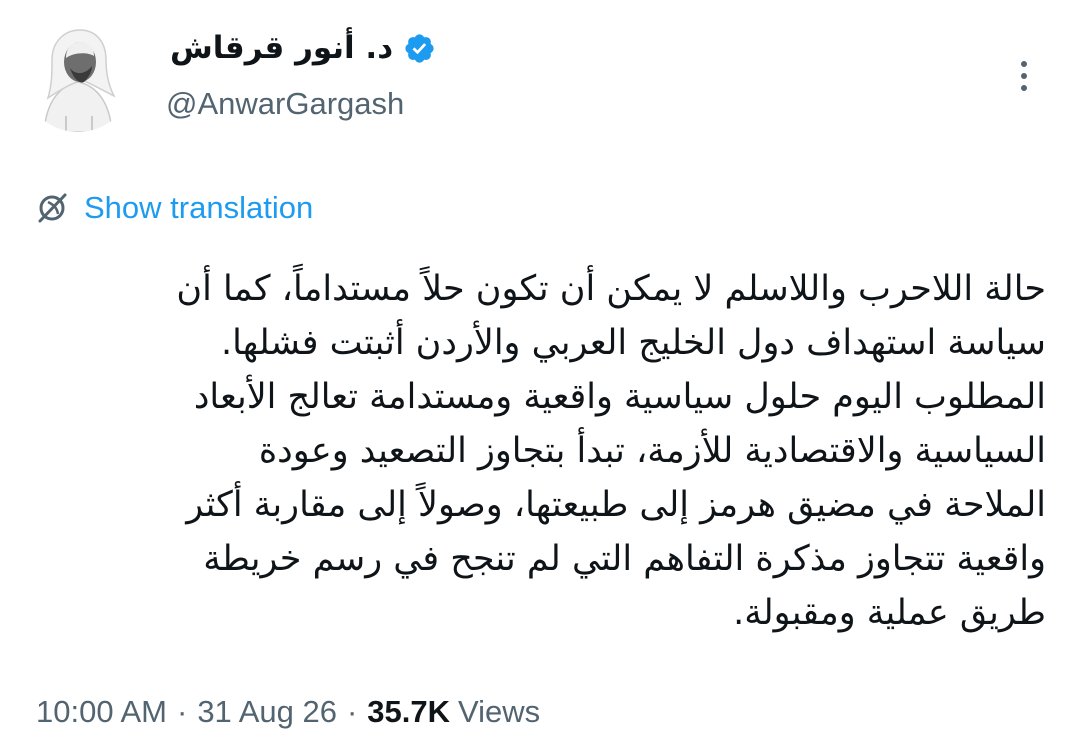 This screenshot has height=754, width=1080. Describe the element at coordinates (267, 712) in the screenshot. I see `tweet-date: 31 Aug 26` at that location.